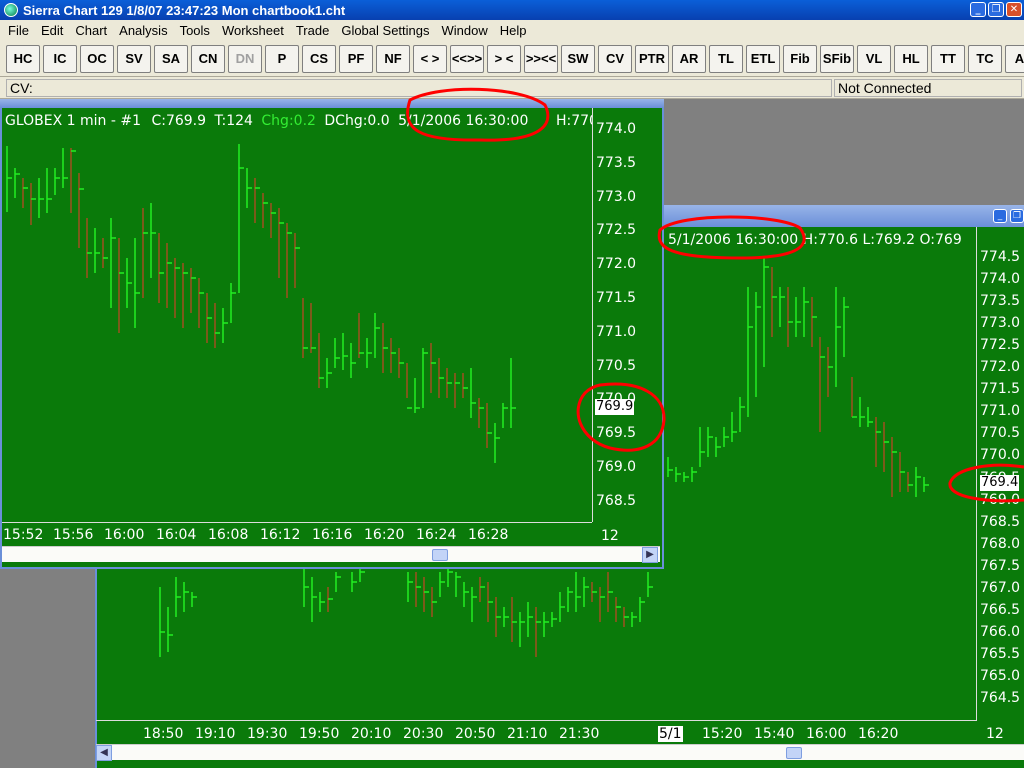 Image resolution: width=1024 pixels, height=768 pixels. I want to click on annotation-circle-chart1-price, so click(621, 417).